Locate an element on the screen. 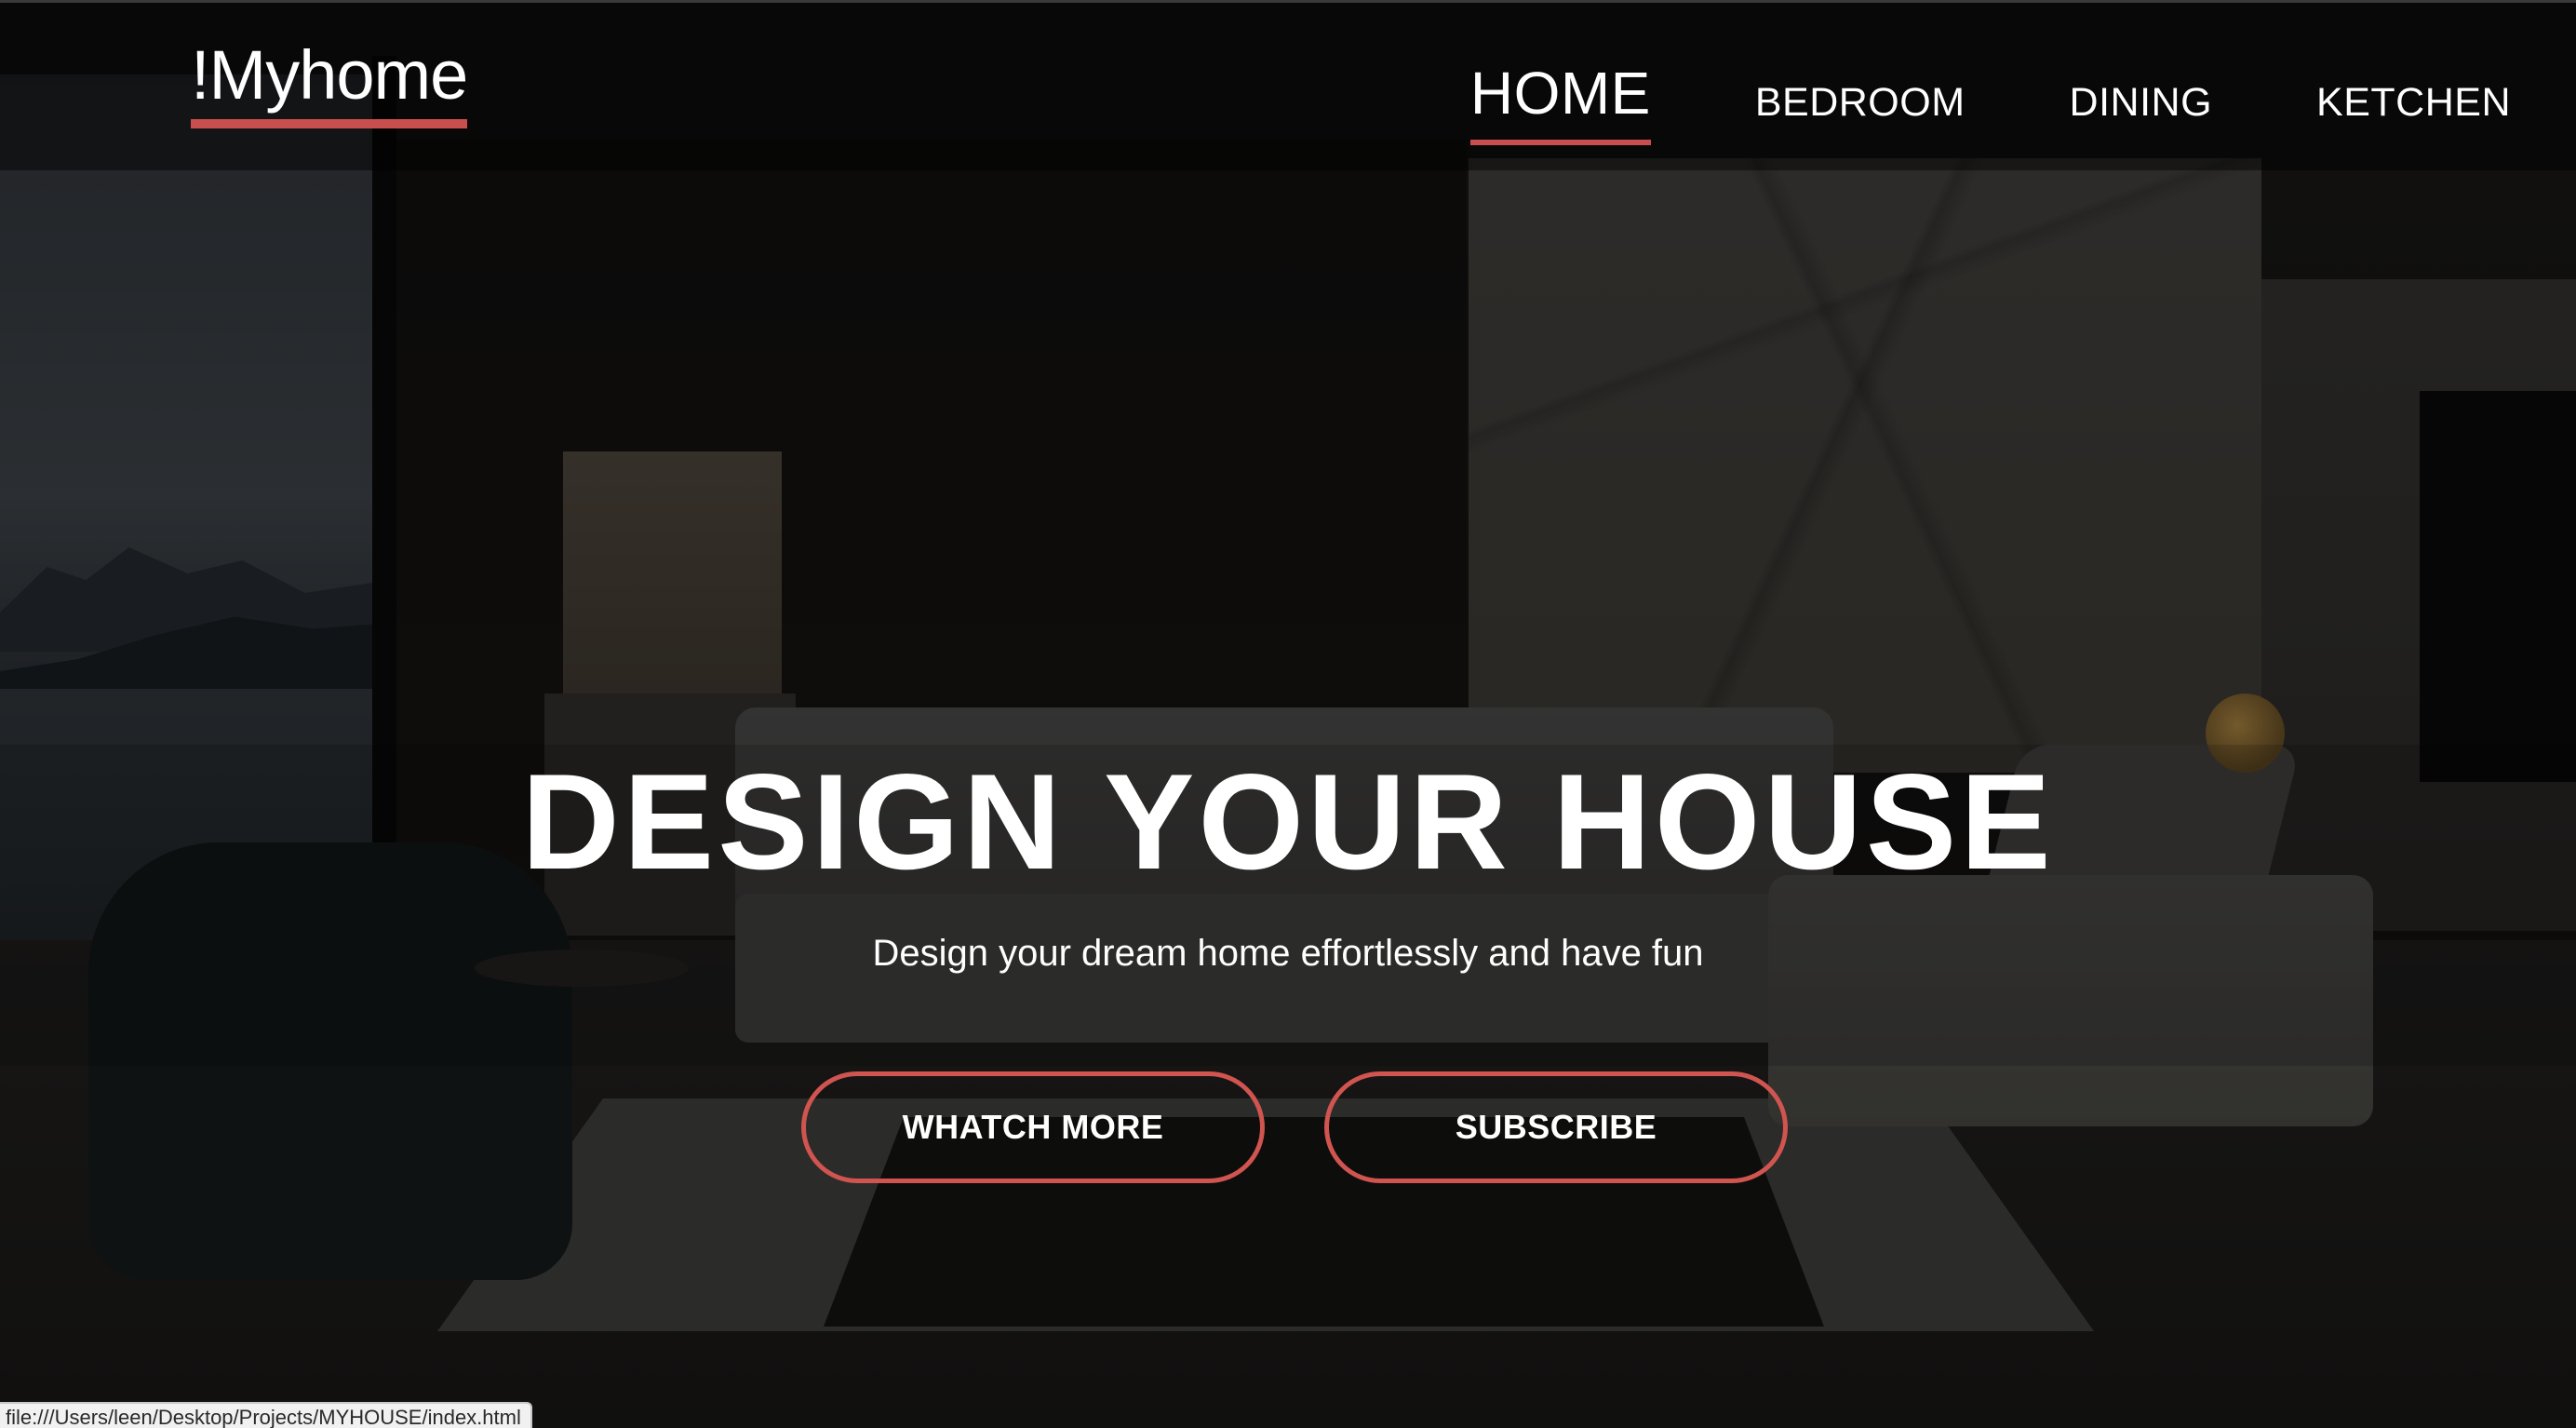 Image resolution: width=2576 pixels, height=1428 pixels. nav-item-kitchen: KETCHEN is located at coordinates (2413, 103).